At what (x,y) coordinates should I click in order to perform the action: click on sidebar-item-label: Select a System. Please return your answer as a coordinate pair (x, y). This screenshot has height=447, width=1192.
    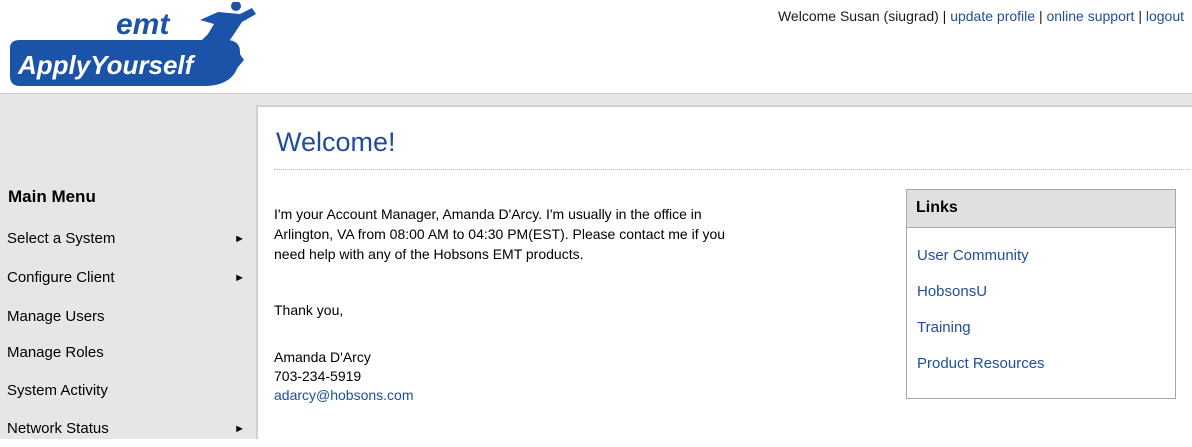
    Looking at the image, I should click on (61, 238).